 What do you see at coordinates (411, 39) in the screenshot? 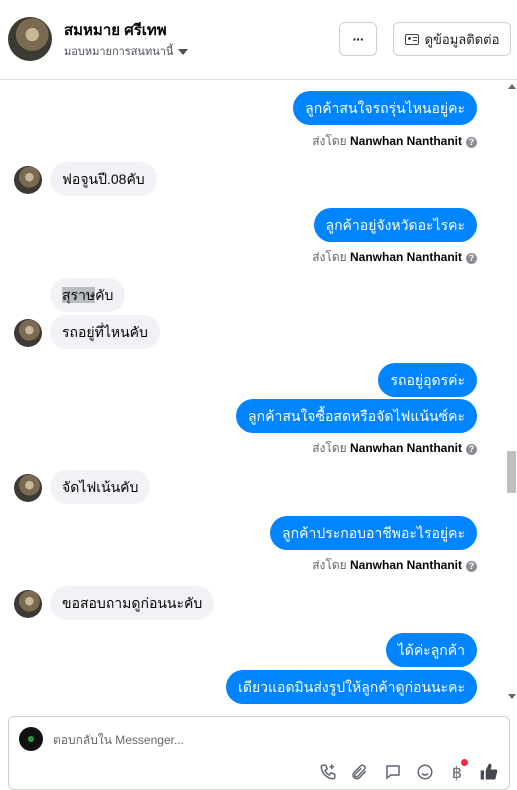
I see `contact-card-icon` at bounding box center [411, 39].